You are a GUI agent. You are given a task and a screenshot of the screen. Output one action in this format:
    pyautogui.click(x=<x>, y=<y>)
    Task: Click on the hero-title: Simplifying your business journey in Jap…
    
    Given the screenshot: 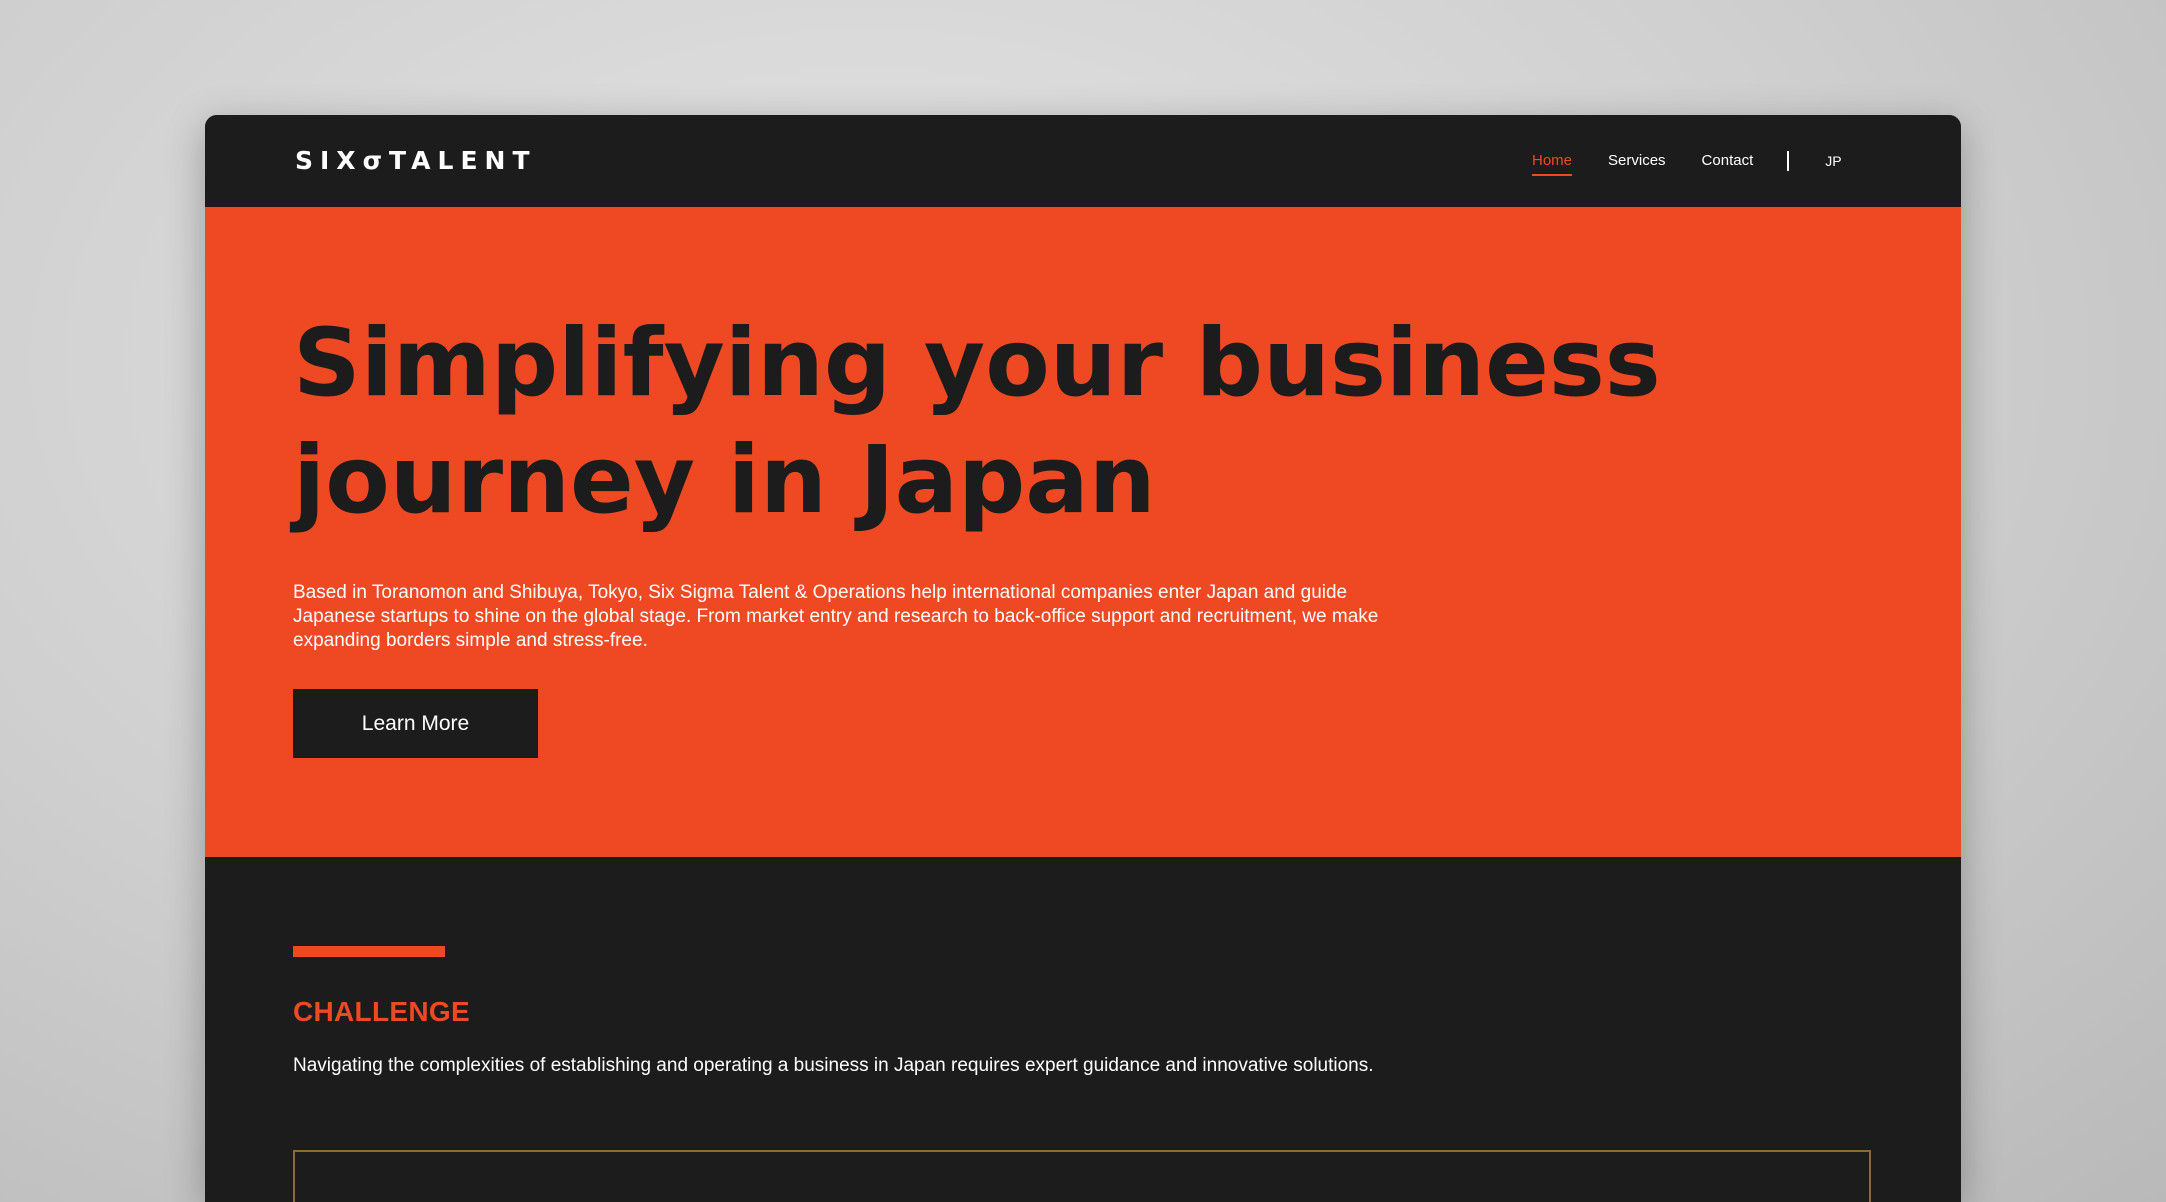 What is the action you would take?
    pyautogui.click(x=977, y=422)
    